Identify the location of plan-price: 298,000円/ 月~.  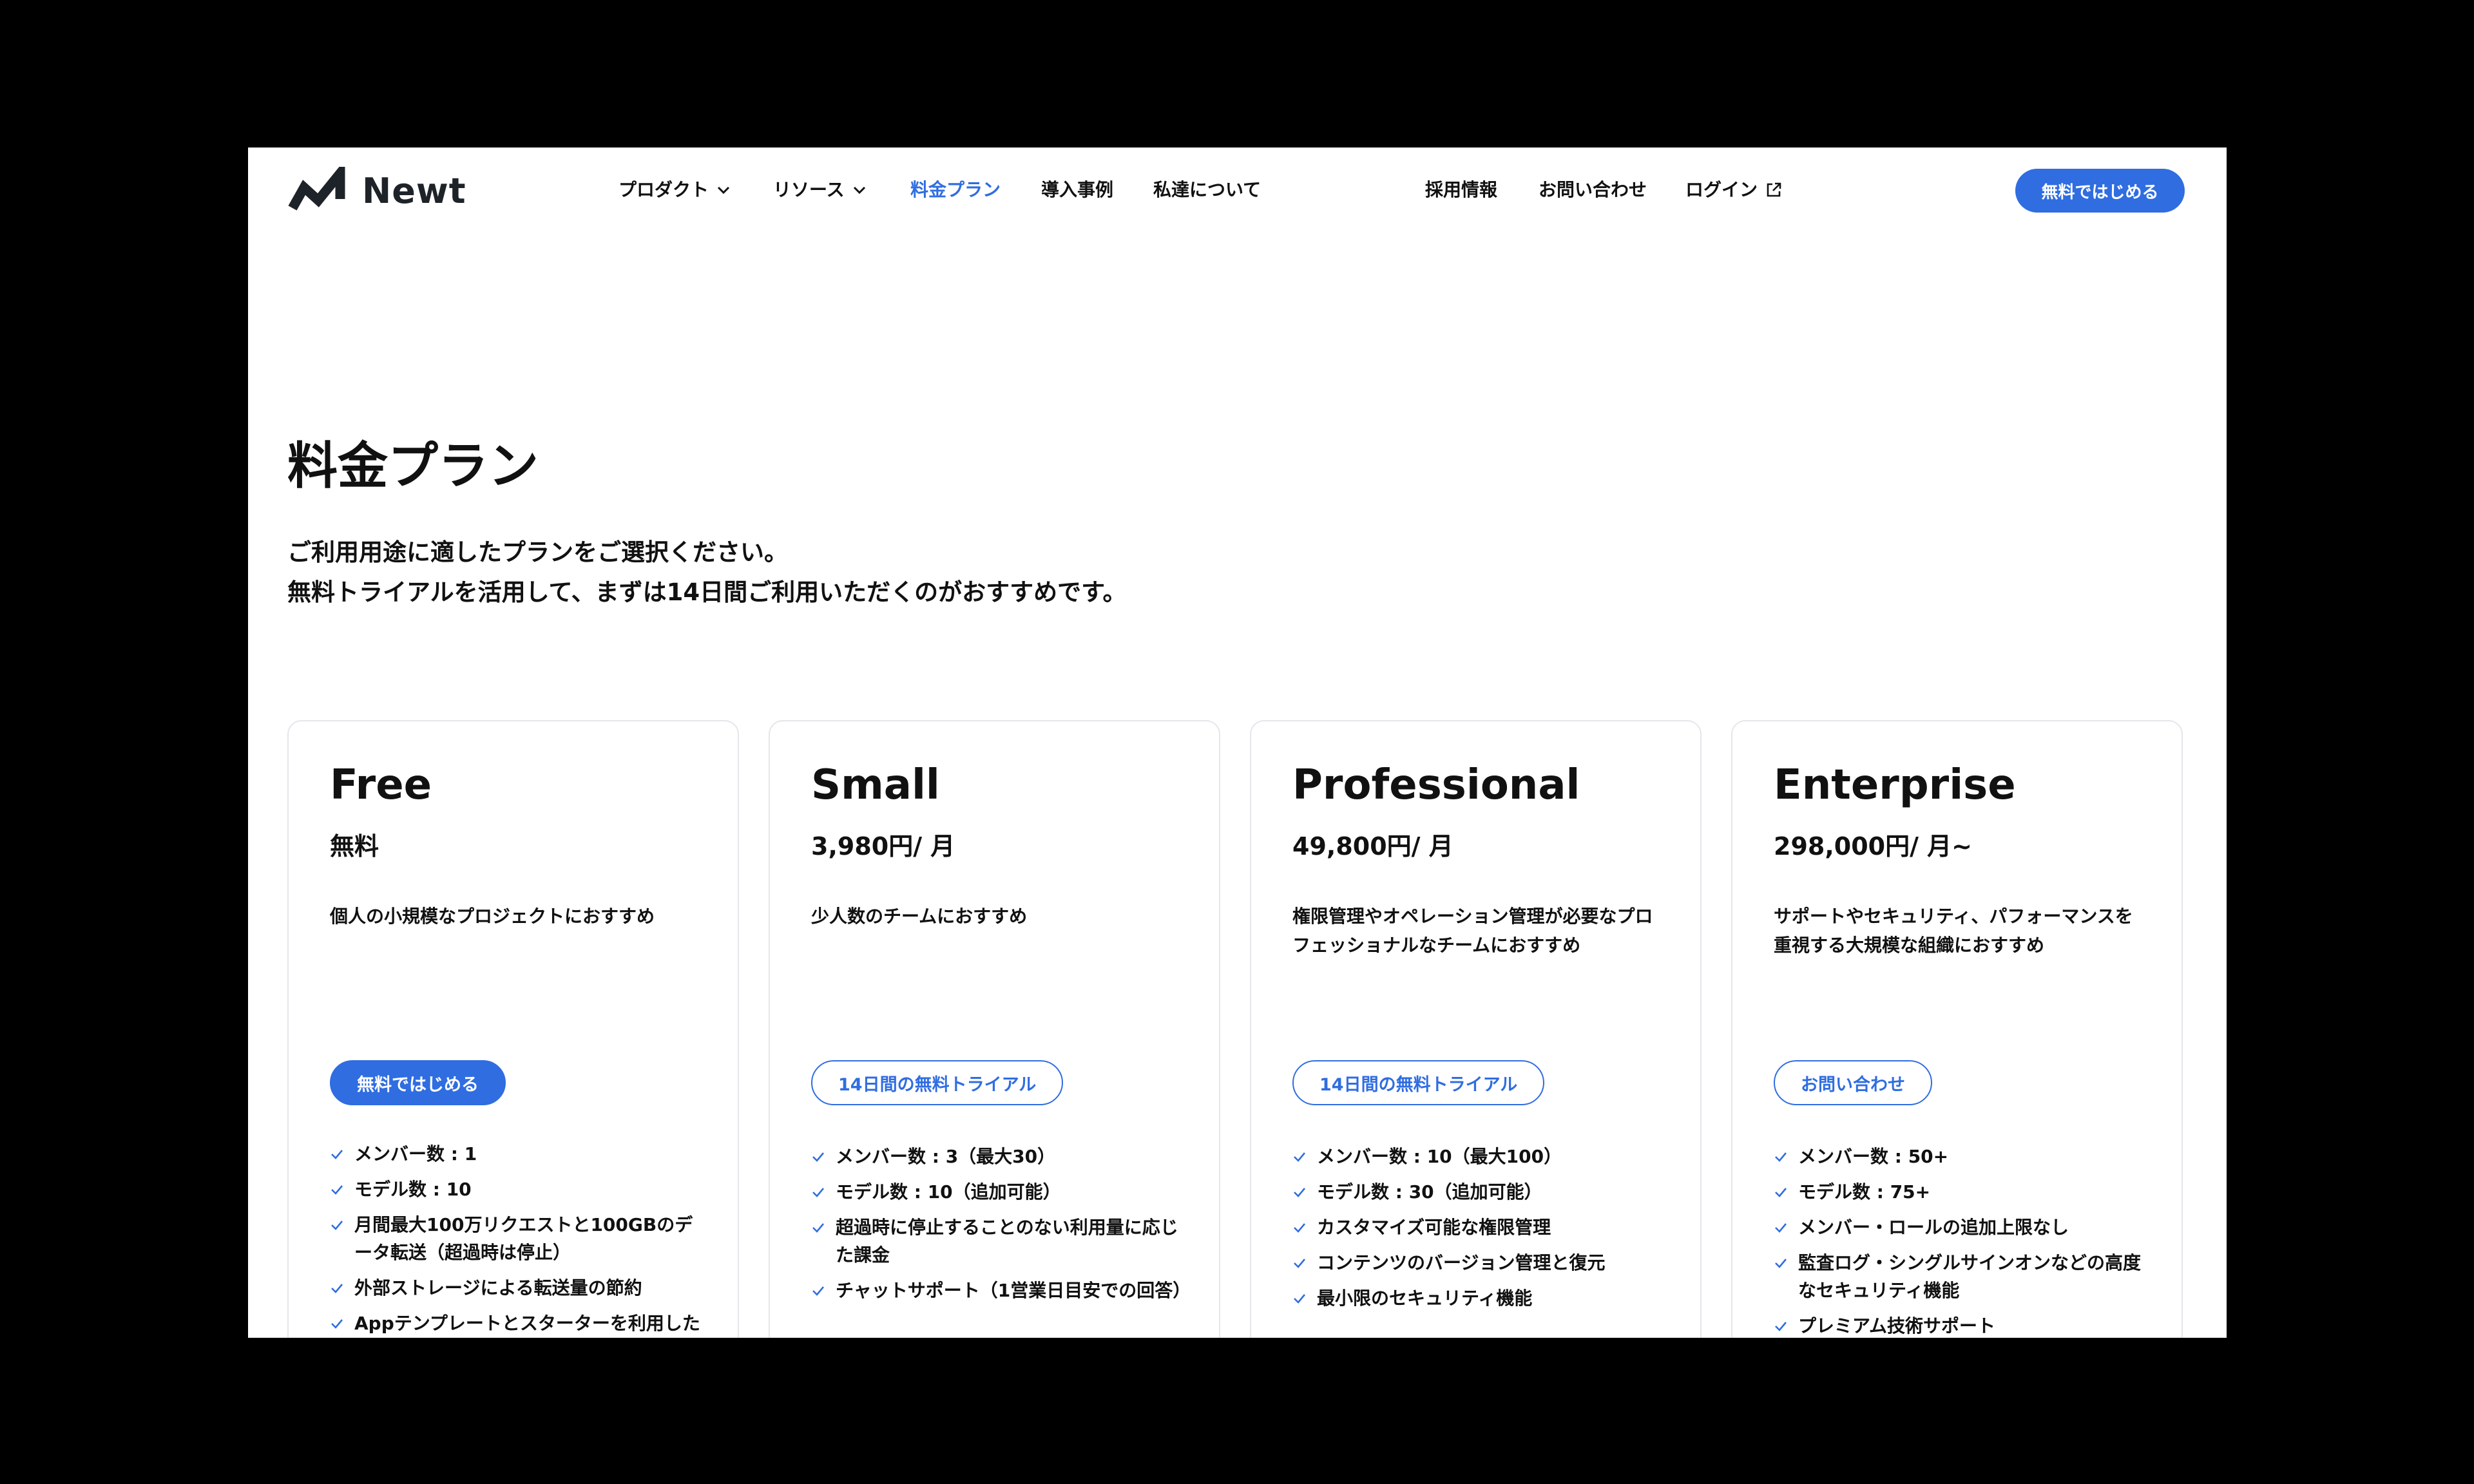
(1873, 846).